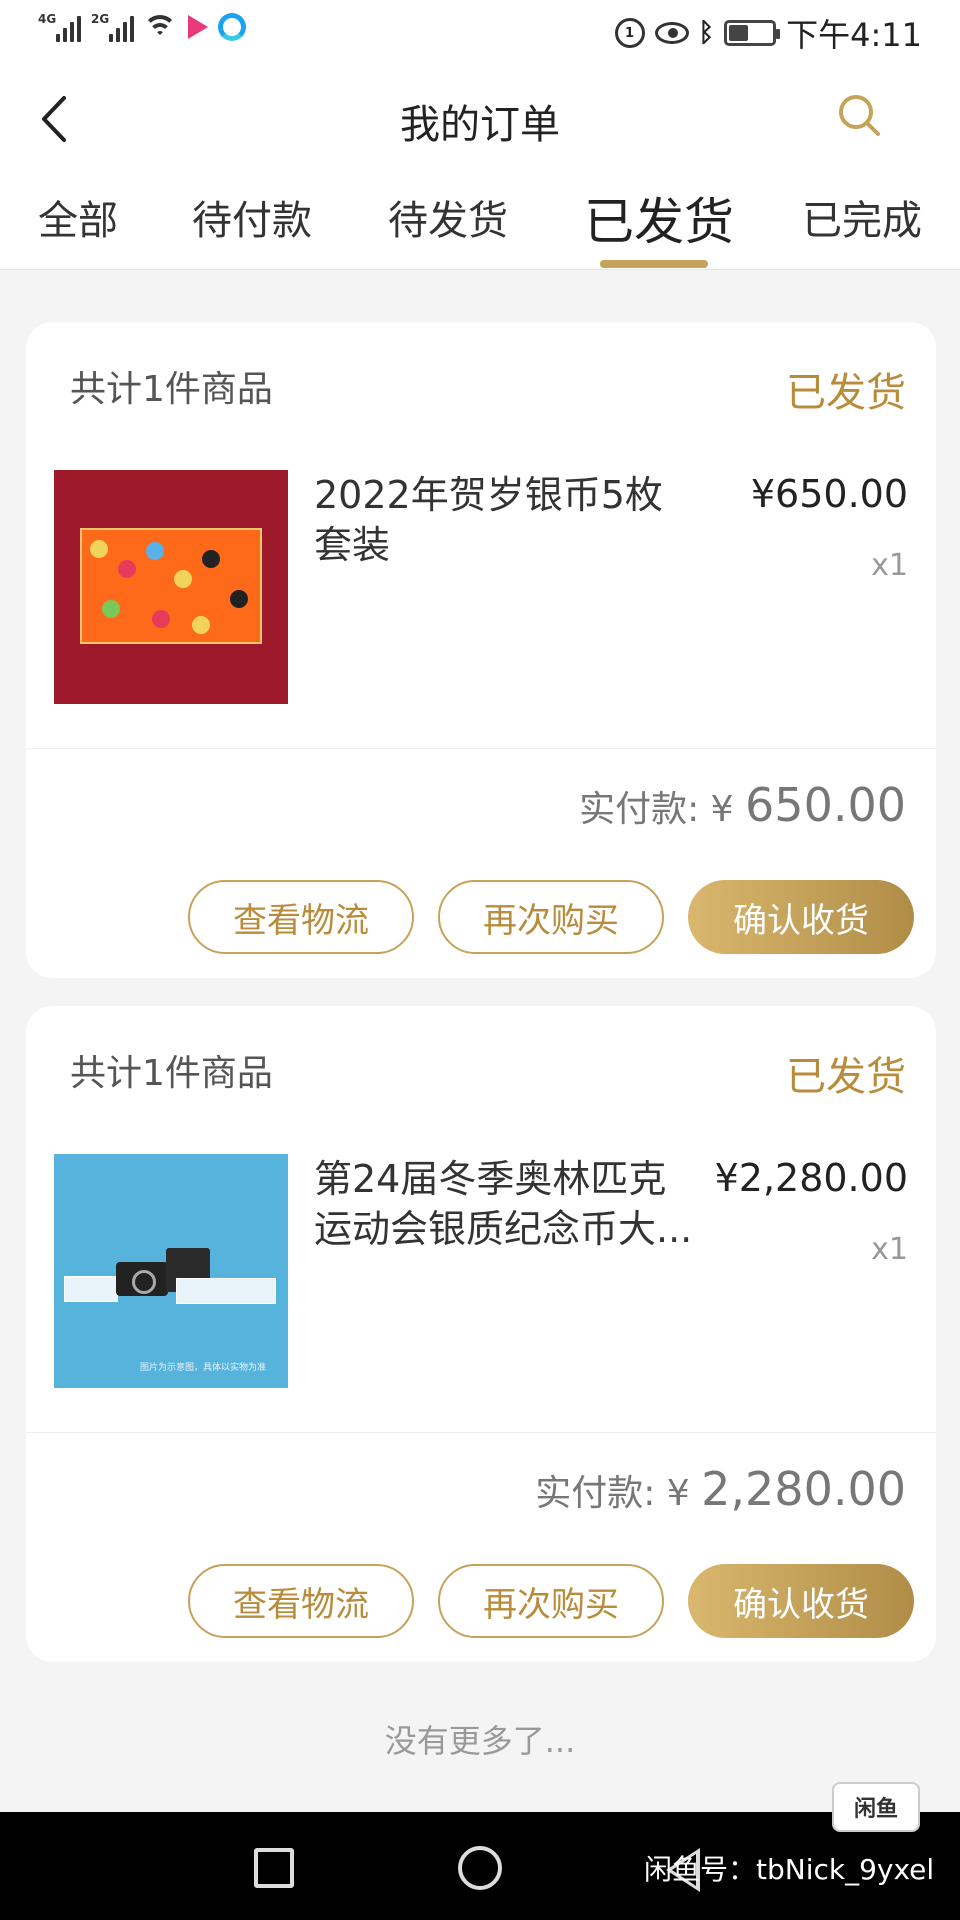 The width and height of the screenshot is (960, 1920). Describe the element at coordinates (197, 27) in the screenshot. I see `video-app-icon` at that location.